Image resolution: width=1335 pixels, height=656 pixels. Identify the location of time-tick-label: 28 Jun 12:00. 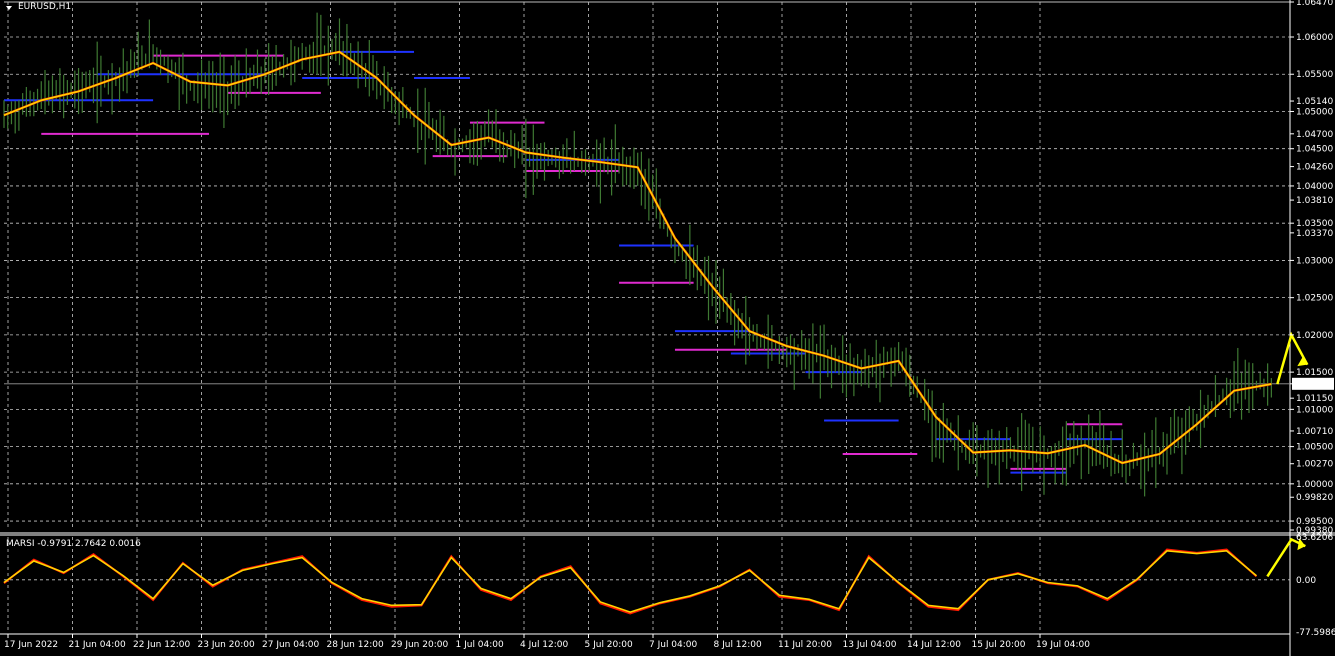
(355, 645).